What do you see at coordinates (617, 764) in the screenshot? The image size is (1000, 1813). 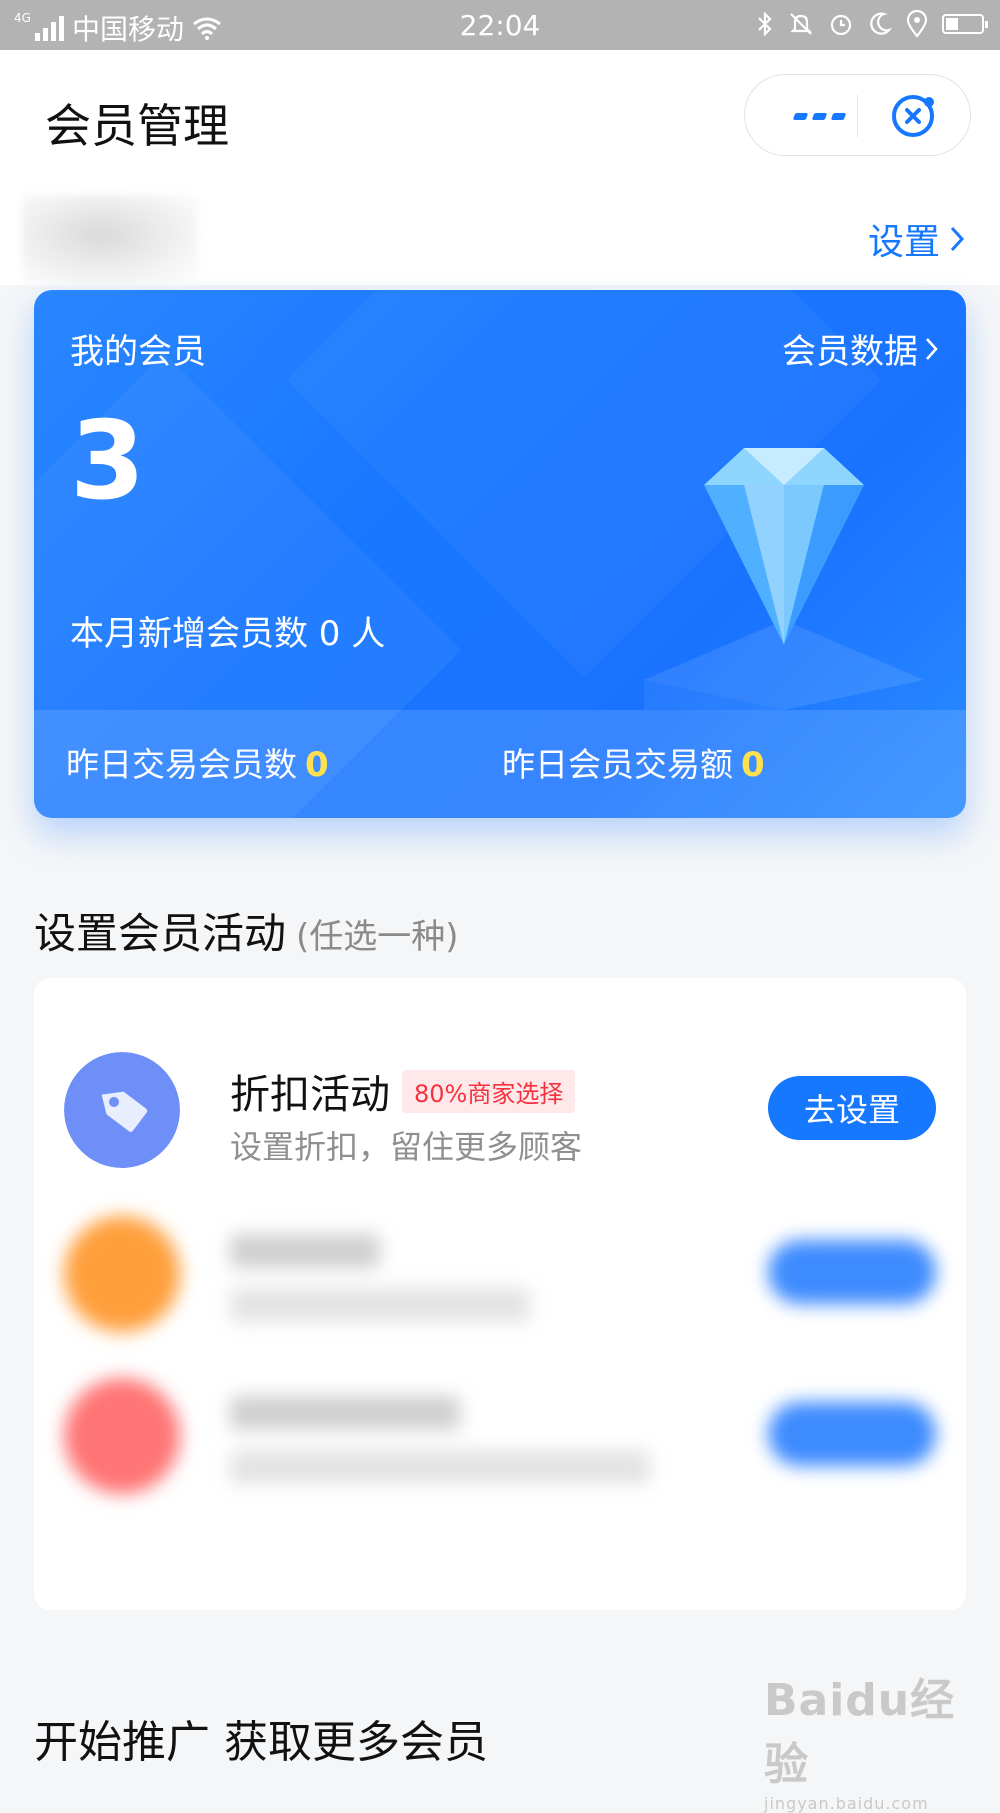 I see `yesterday-trade-amount-label: 昨日会员交易额` at bounding box center [617, 764].